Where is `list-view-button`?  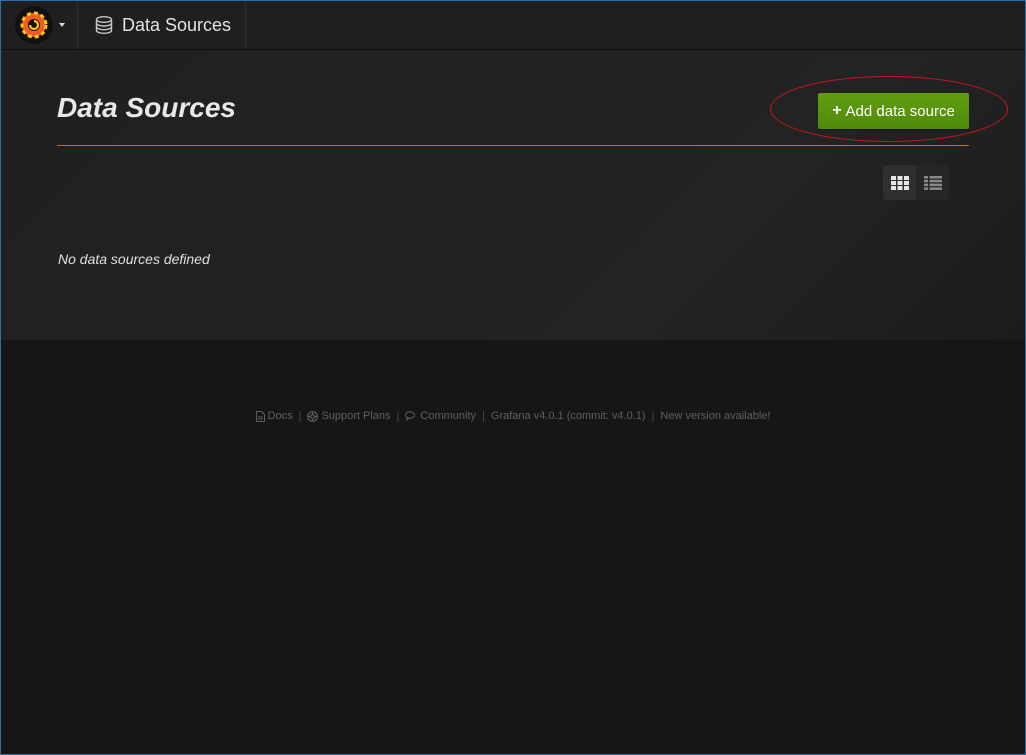
list-view-button is located at coordinates (932, 182).